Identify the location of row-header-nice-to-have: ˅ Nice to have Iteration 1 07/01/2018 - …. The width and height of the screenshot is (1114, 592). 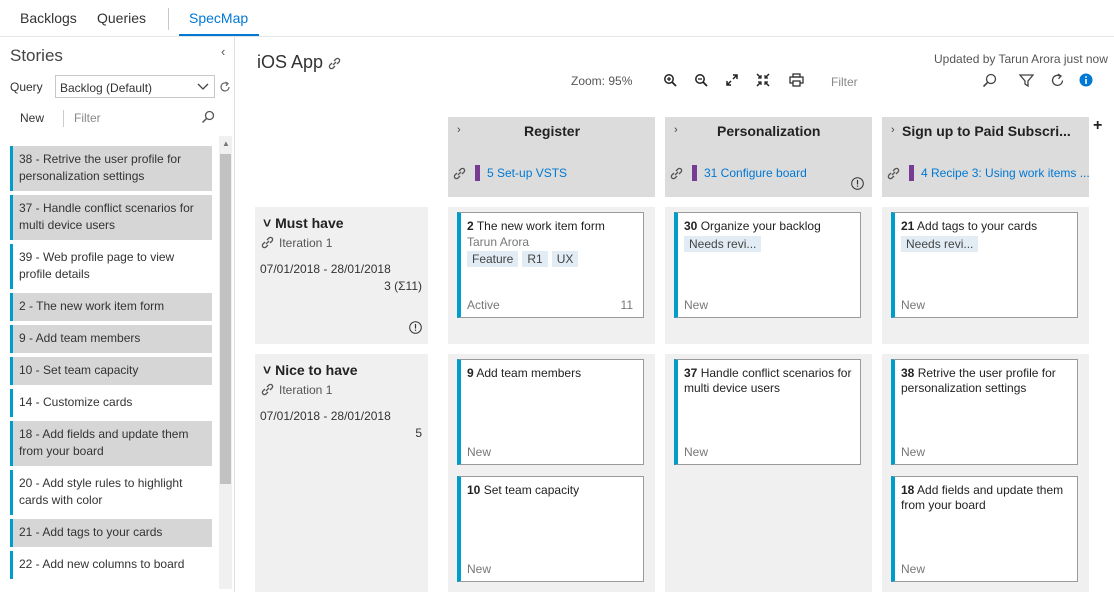
(341, 473).